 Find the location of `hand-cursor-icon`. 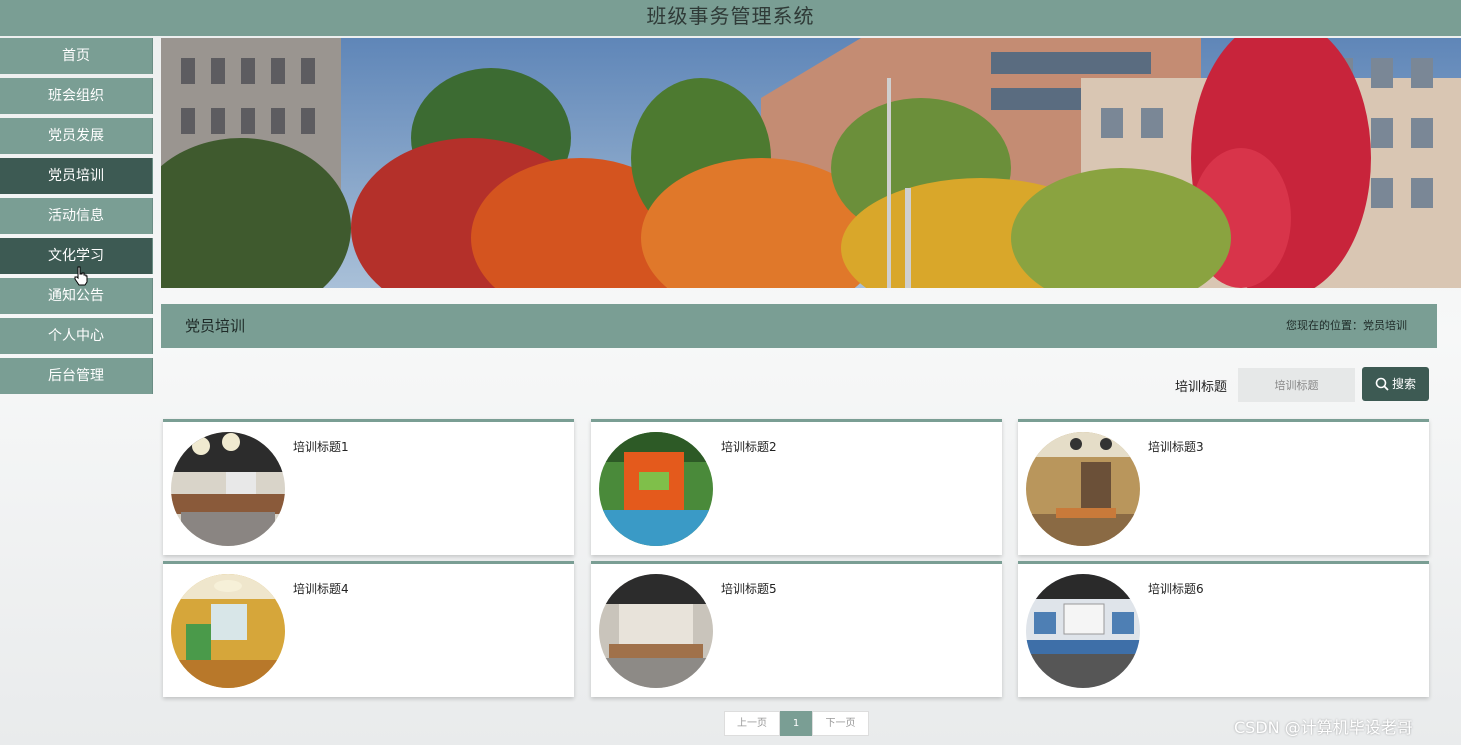

hand-cursor-icon is located at coordinates (81, 276).